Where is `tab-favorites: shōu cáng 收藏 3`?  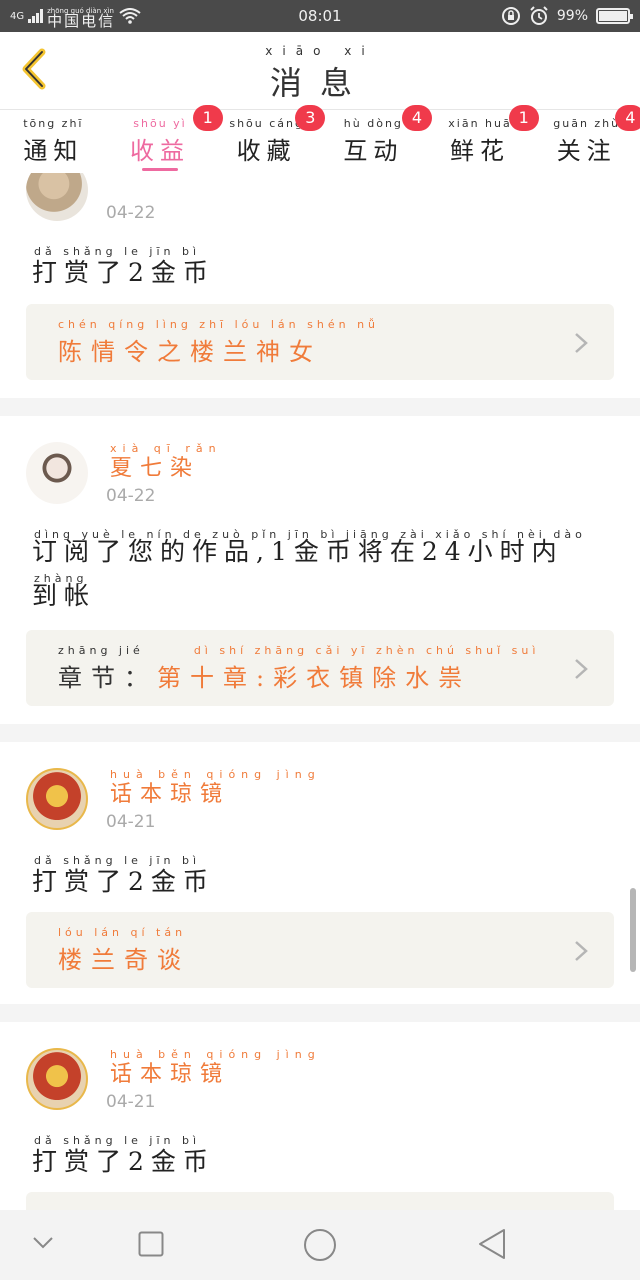 tab-favorites: shōu cáng 收藏 3 is located at coordinates (269, 139).